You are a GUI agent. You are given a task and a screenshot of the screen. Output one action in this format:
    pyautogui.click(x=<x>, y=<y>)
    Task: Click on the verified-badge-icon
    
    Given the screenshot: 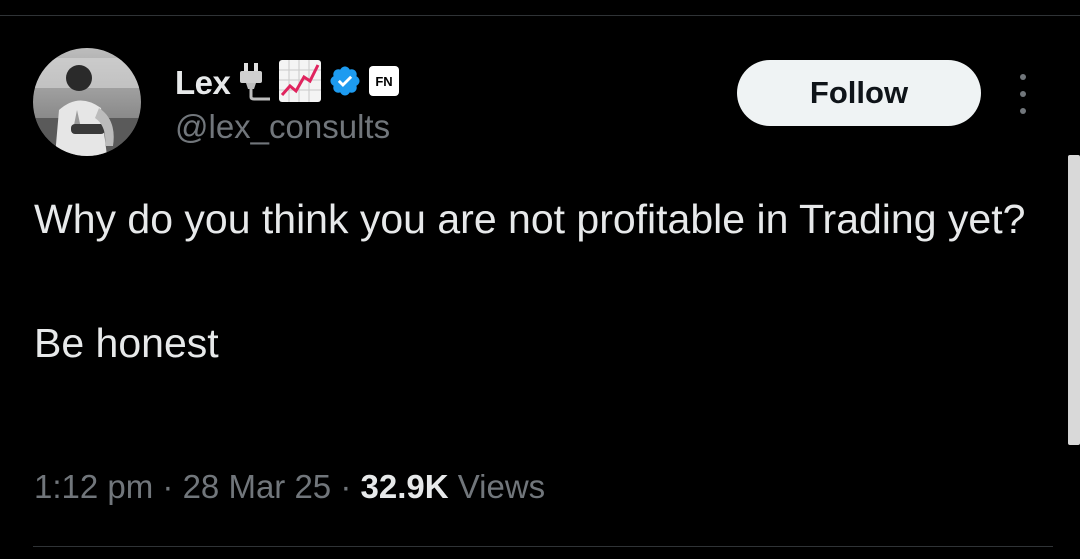 What is the action you would take?
    pyautogui.click(x=345, y=83)
    